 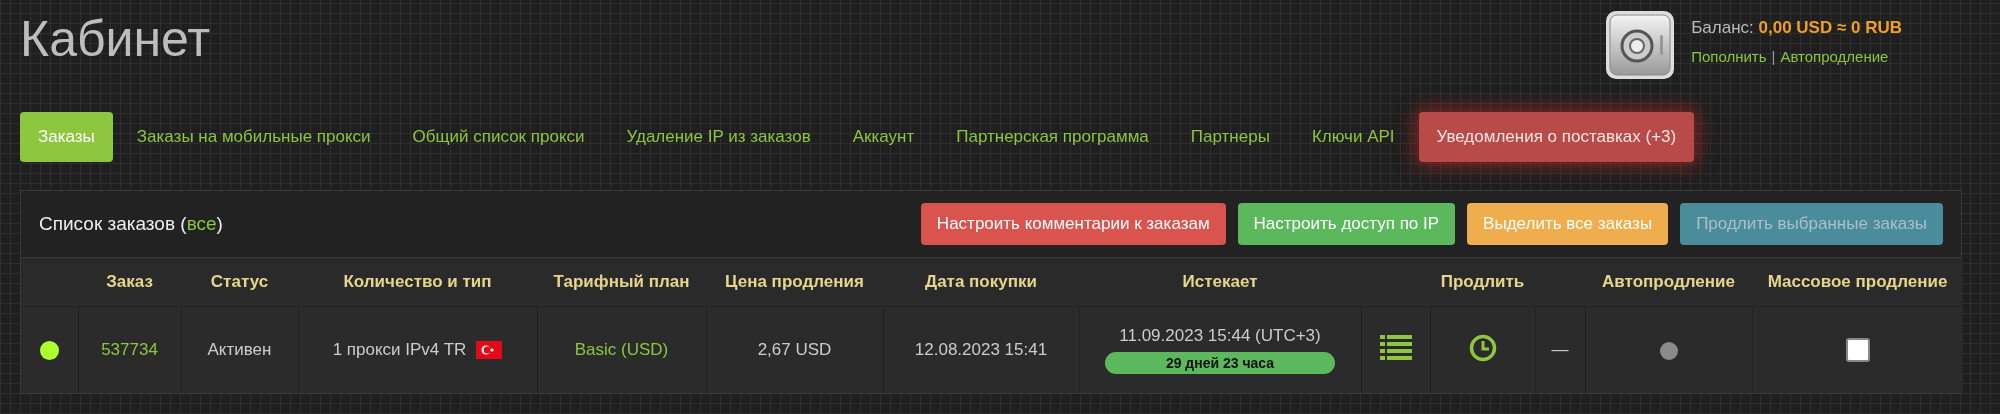 What do you see at coordinates (239, 281) in the screenshot?
I see `column-header: Статус` at bounding box center [239, 281].